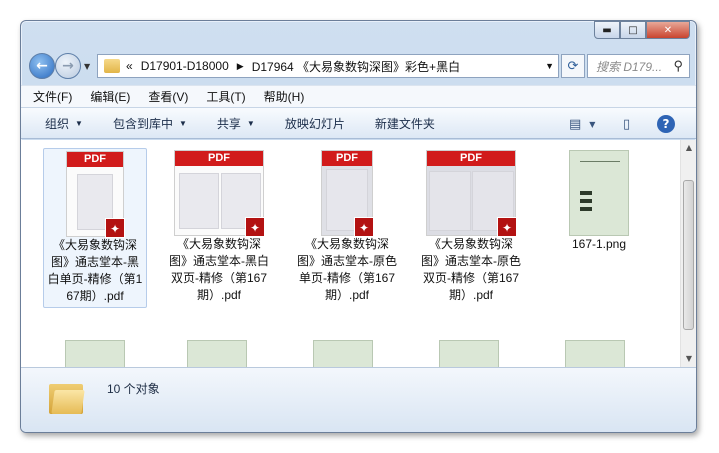 This screenshot has height=453, width=719. I want to click on preview-pane-icon: ▯, so click(626, 124).